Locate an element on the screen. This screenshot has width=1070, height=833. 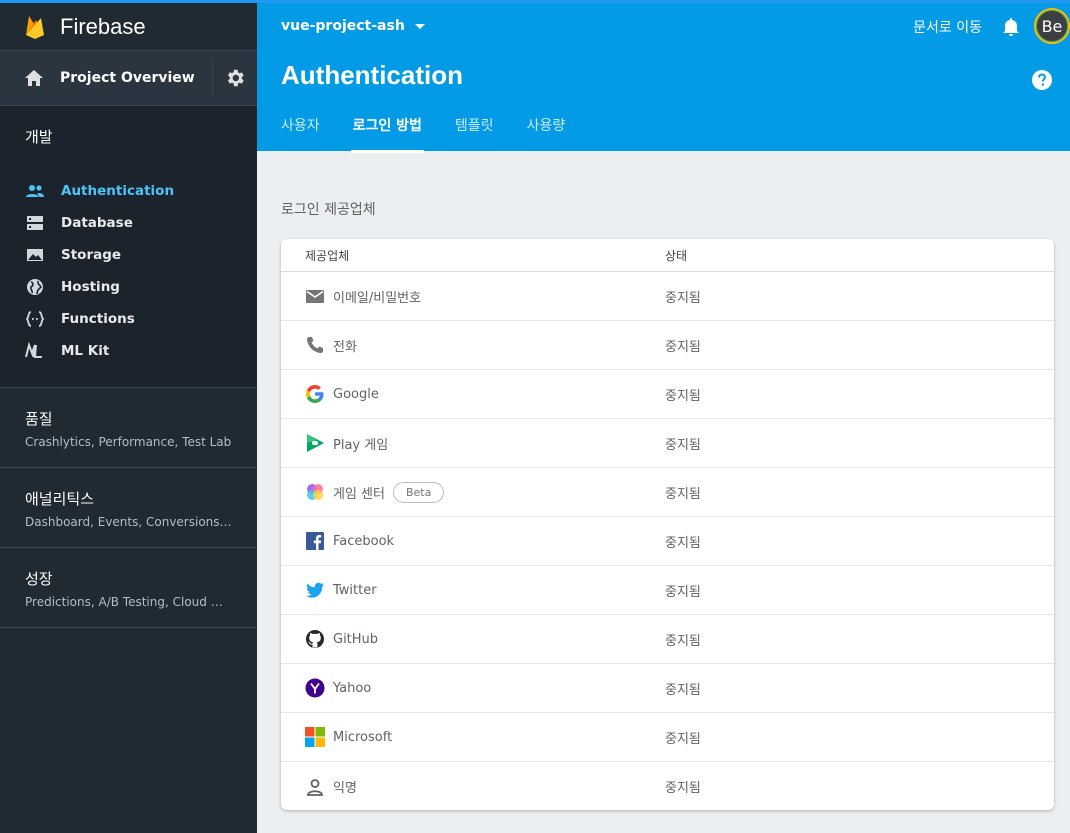
brand-name: Firebase is located at coordinates (103, 26).